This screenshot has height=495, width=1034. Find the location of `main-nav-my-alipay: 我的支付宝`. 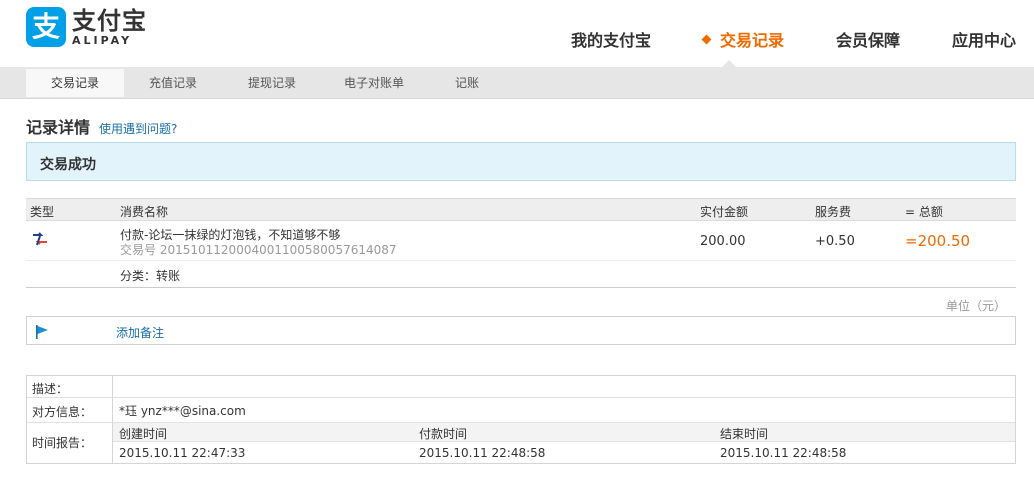

main-nav-my-alipay: 我的支付宝 is located at coordinates (611, 41).